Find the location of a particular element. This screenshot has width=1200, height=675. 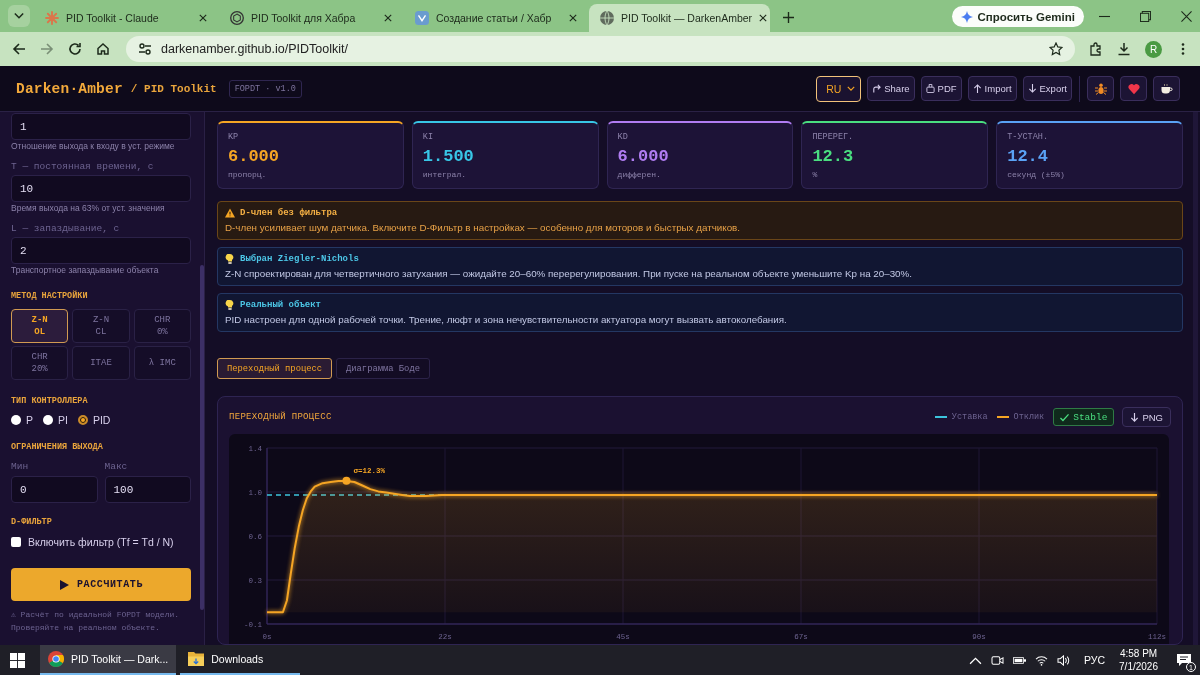

tab-list-button is located at coordinates (19, 16).